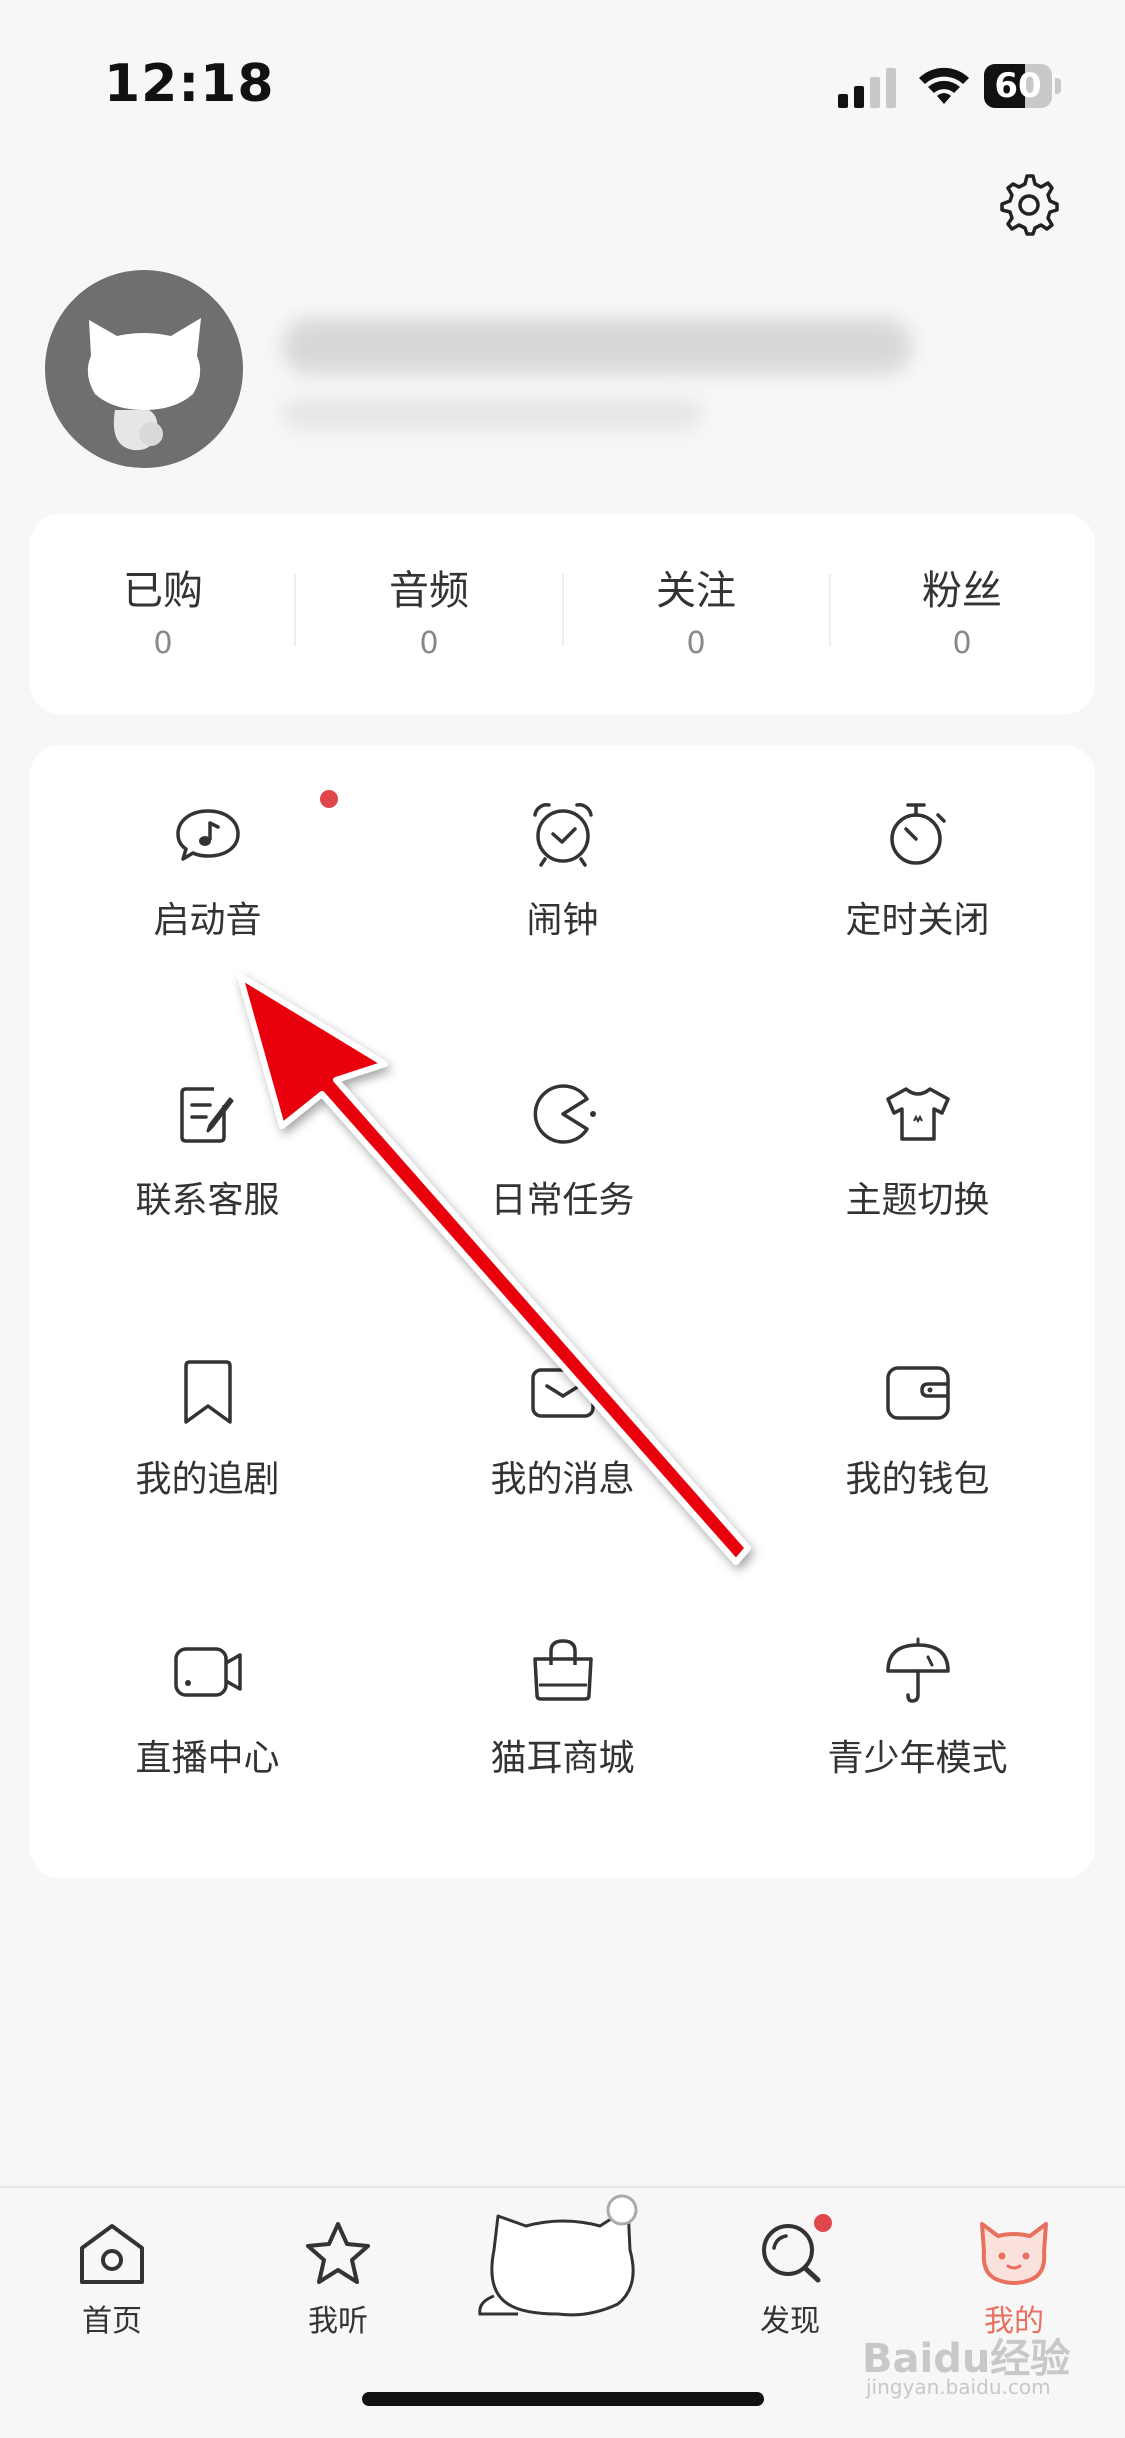 The width and height of the screenshot is (1125, 2438). Describe the element at coordinates (962, 591) in the screenshot. I see `stat-label: 粉丝` at that location.